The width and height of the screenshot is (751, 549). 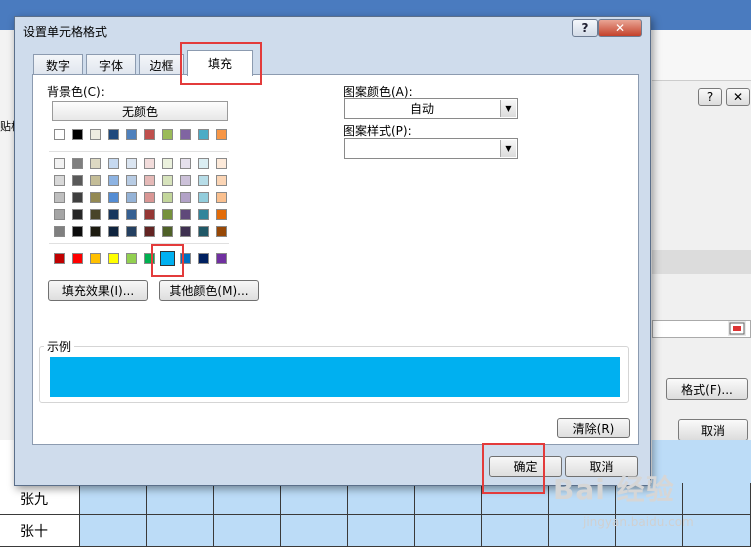 I want to click on clear-button: 清除(R), so click(x=593, y=428).